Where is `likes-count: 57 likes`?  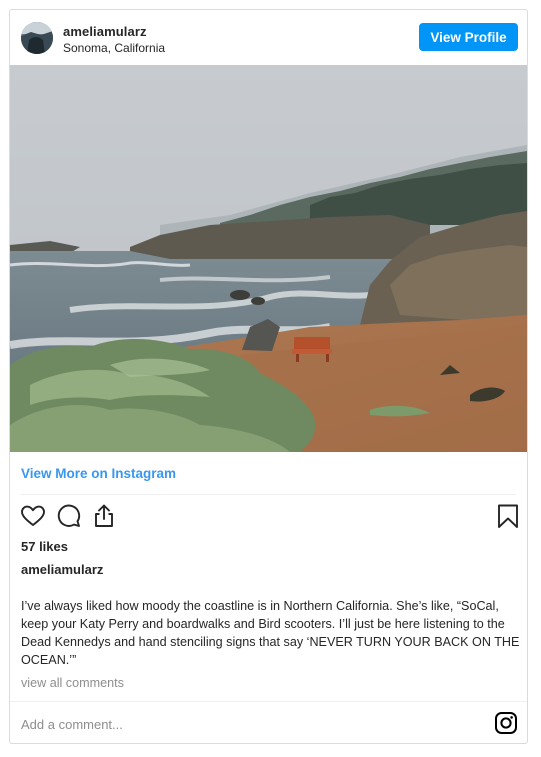 likes-count: 57 likes is located at coordinates (44, 546).